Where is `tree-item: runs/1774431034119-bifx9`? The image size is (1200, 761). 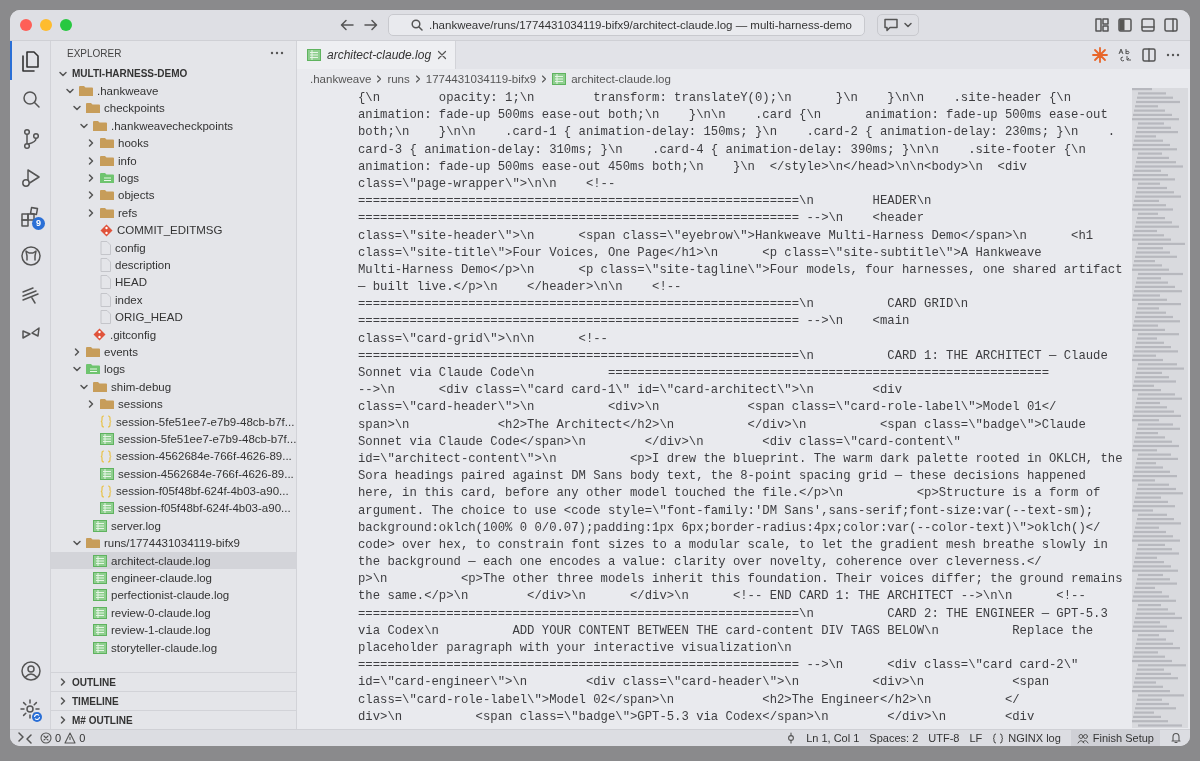
tree-item: runs/1774431034119-bifx9 is located at coordinates (173, 543).